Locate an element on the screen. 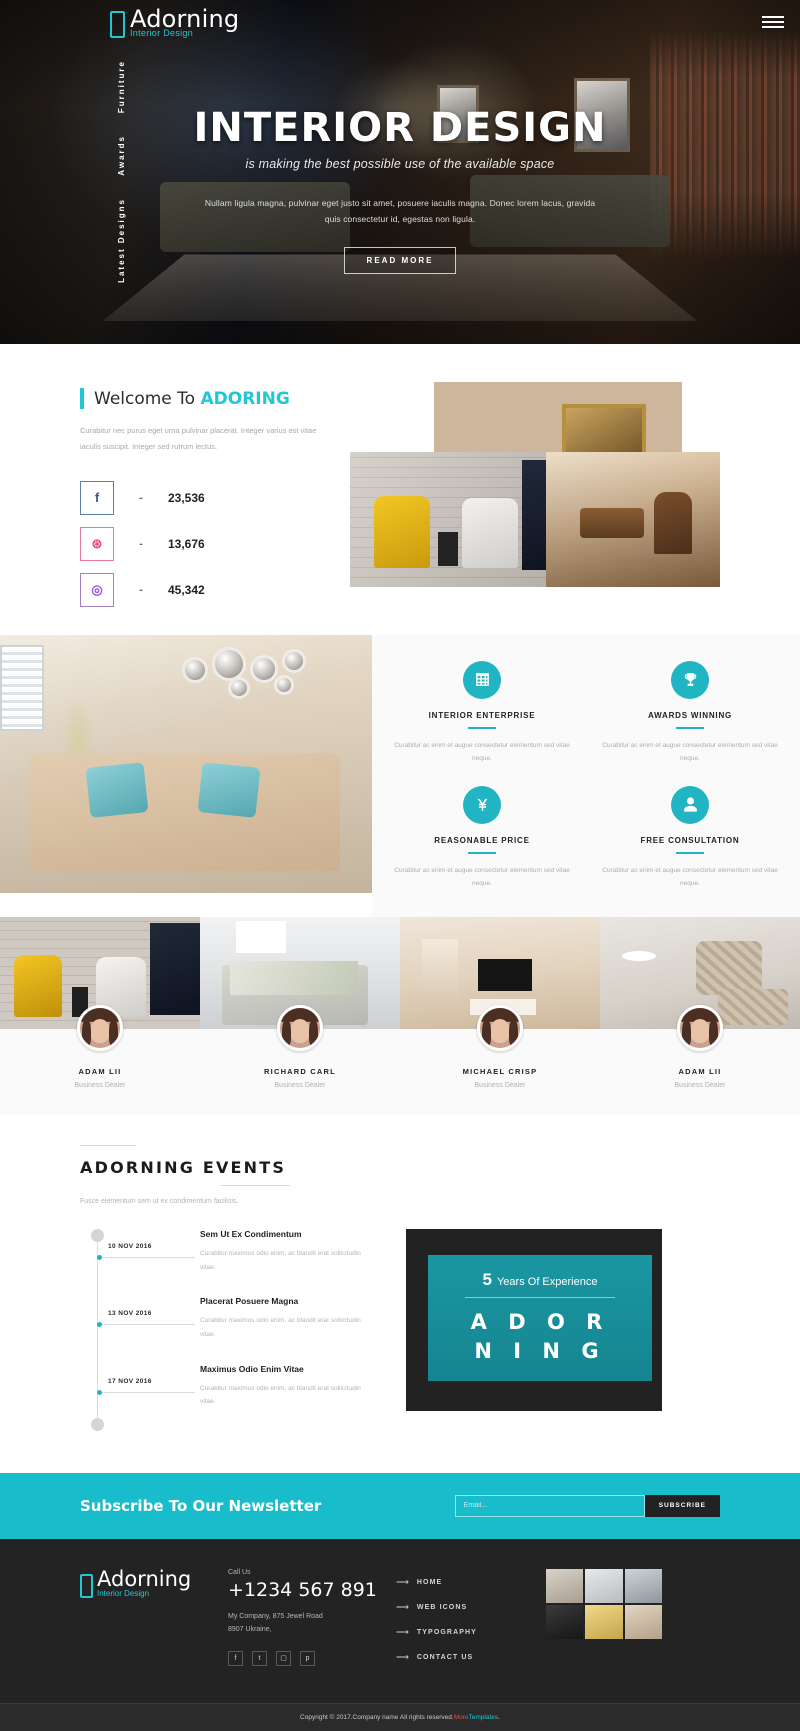 The height and width of the screenshot is (1731, 800). newsletter-email-input is located at coordinates (549, 1505).